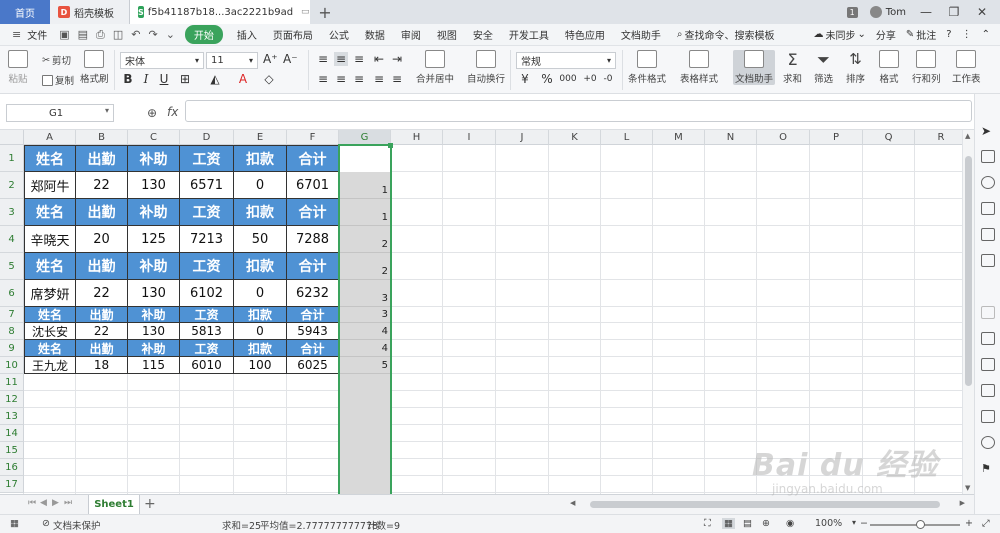  Describe the element at coordinates (71, 525) in the screenshot. I see `doc-protection-status: ⊘ 文档未保护` at that location.